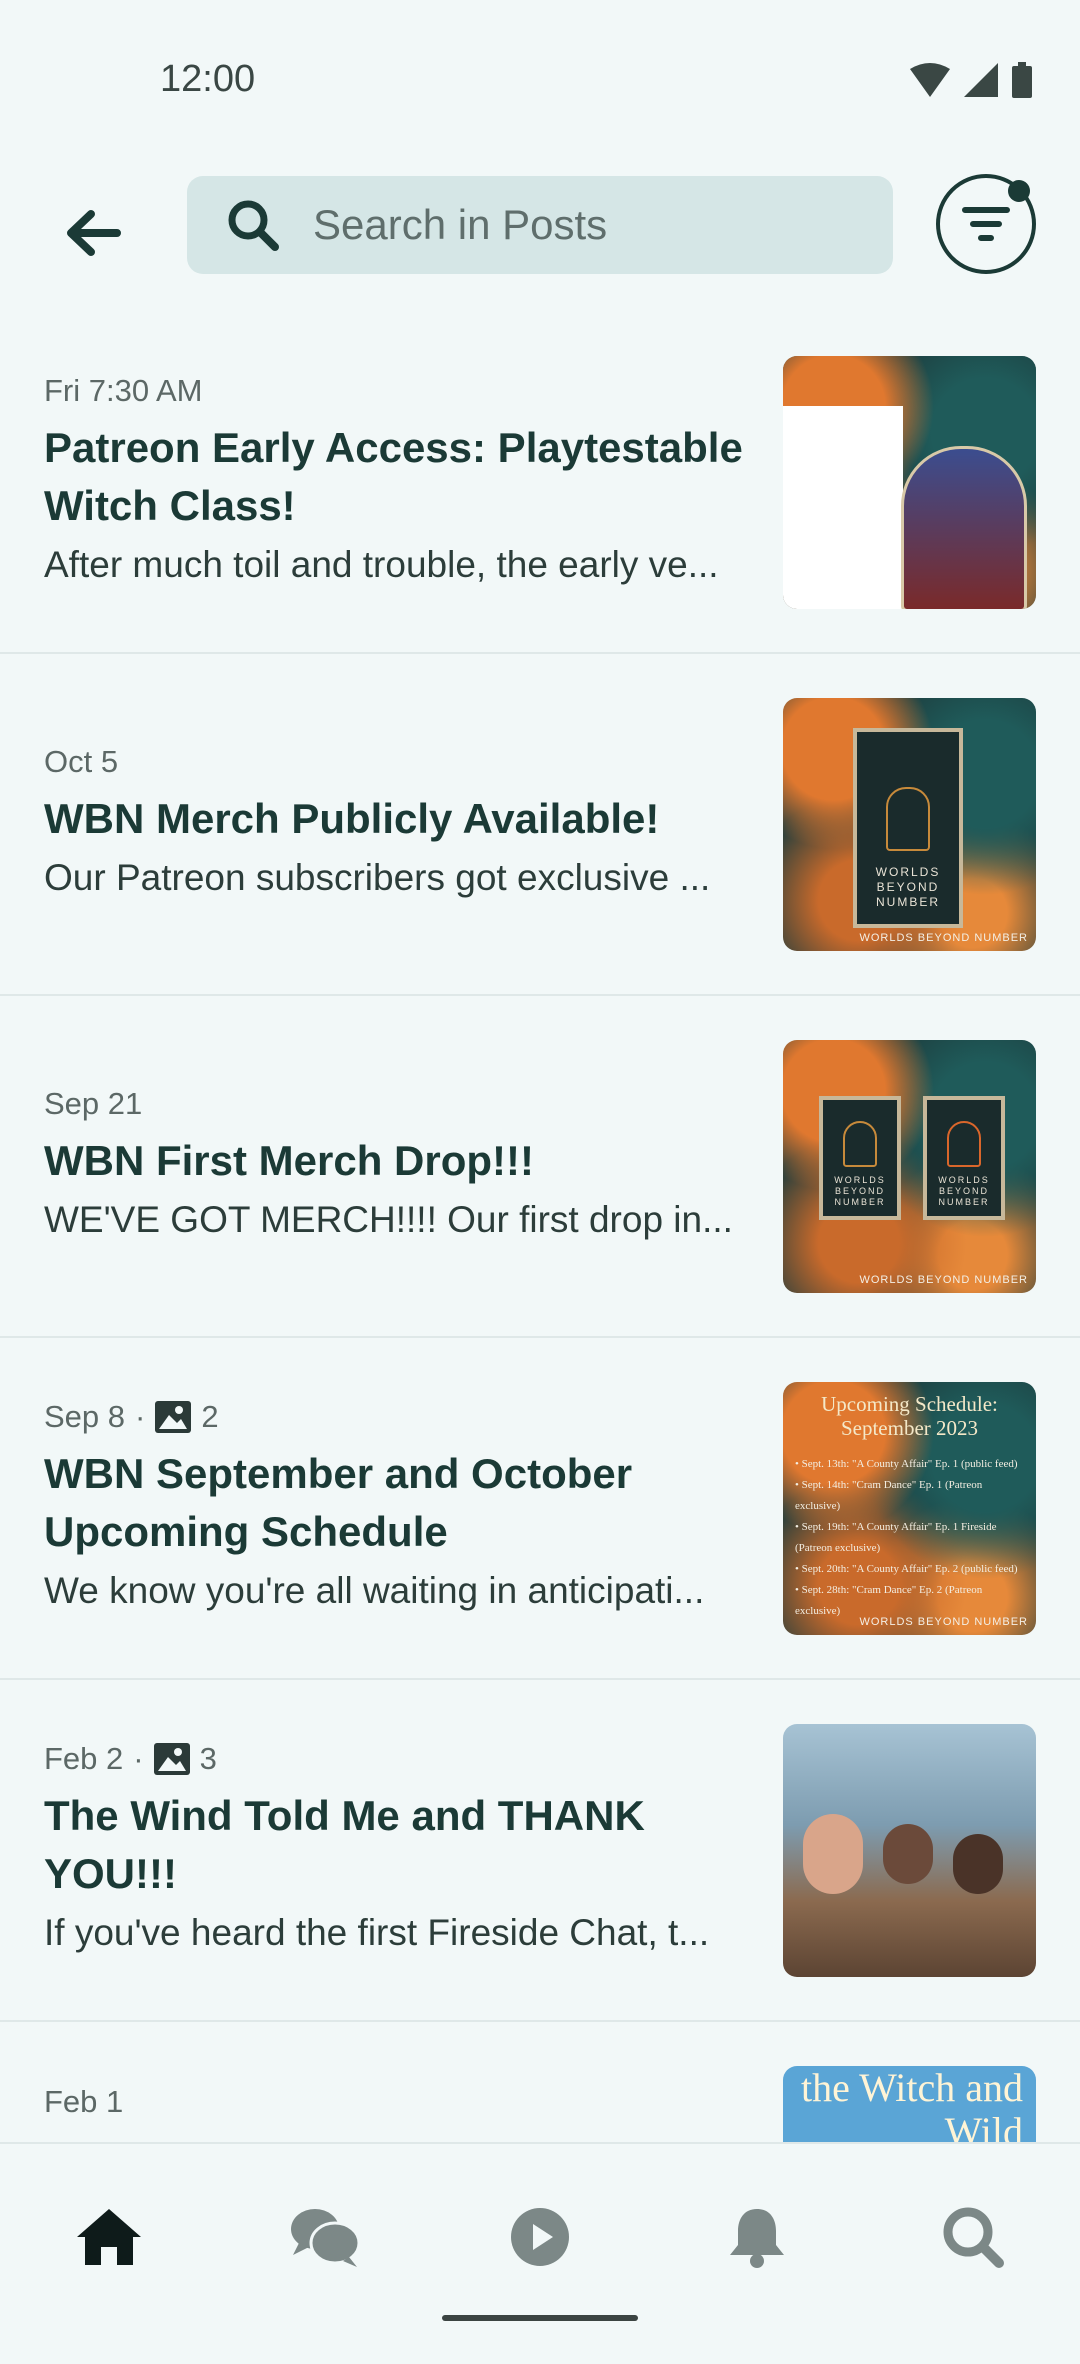 Image resolution: width=1080 pixels, height=2364 pixels. Describe the element at coordinates (930, 80) in the screenshot. I see `wifi-icon` at that location.